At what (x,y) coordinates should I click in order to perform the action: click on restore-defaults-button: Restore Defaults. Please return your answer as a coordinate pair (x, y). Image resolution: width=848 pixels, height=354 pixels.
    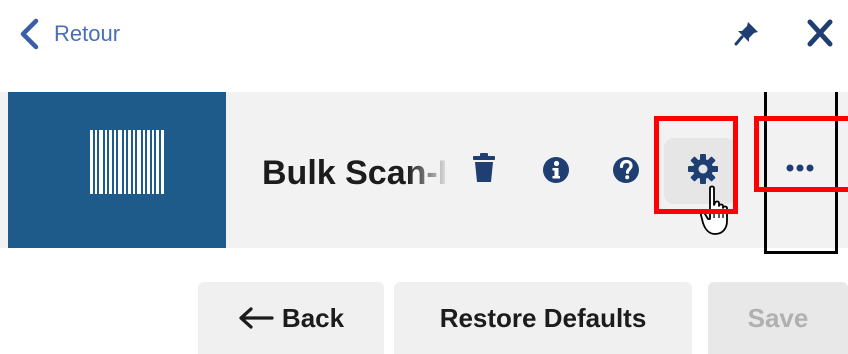
    Looking at the image, I should click on (543, 318).